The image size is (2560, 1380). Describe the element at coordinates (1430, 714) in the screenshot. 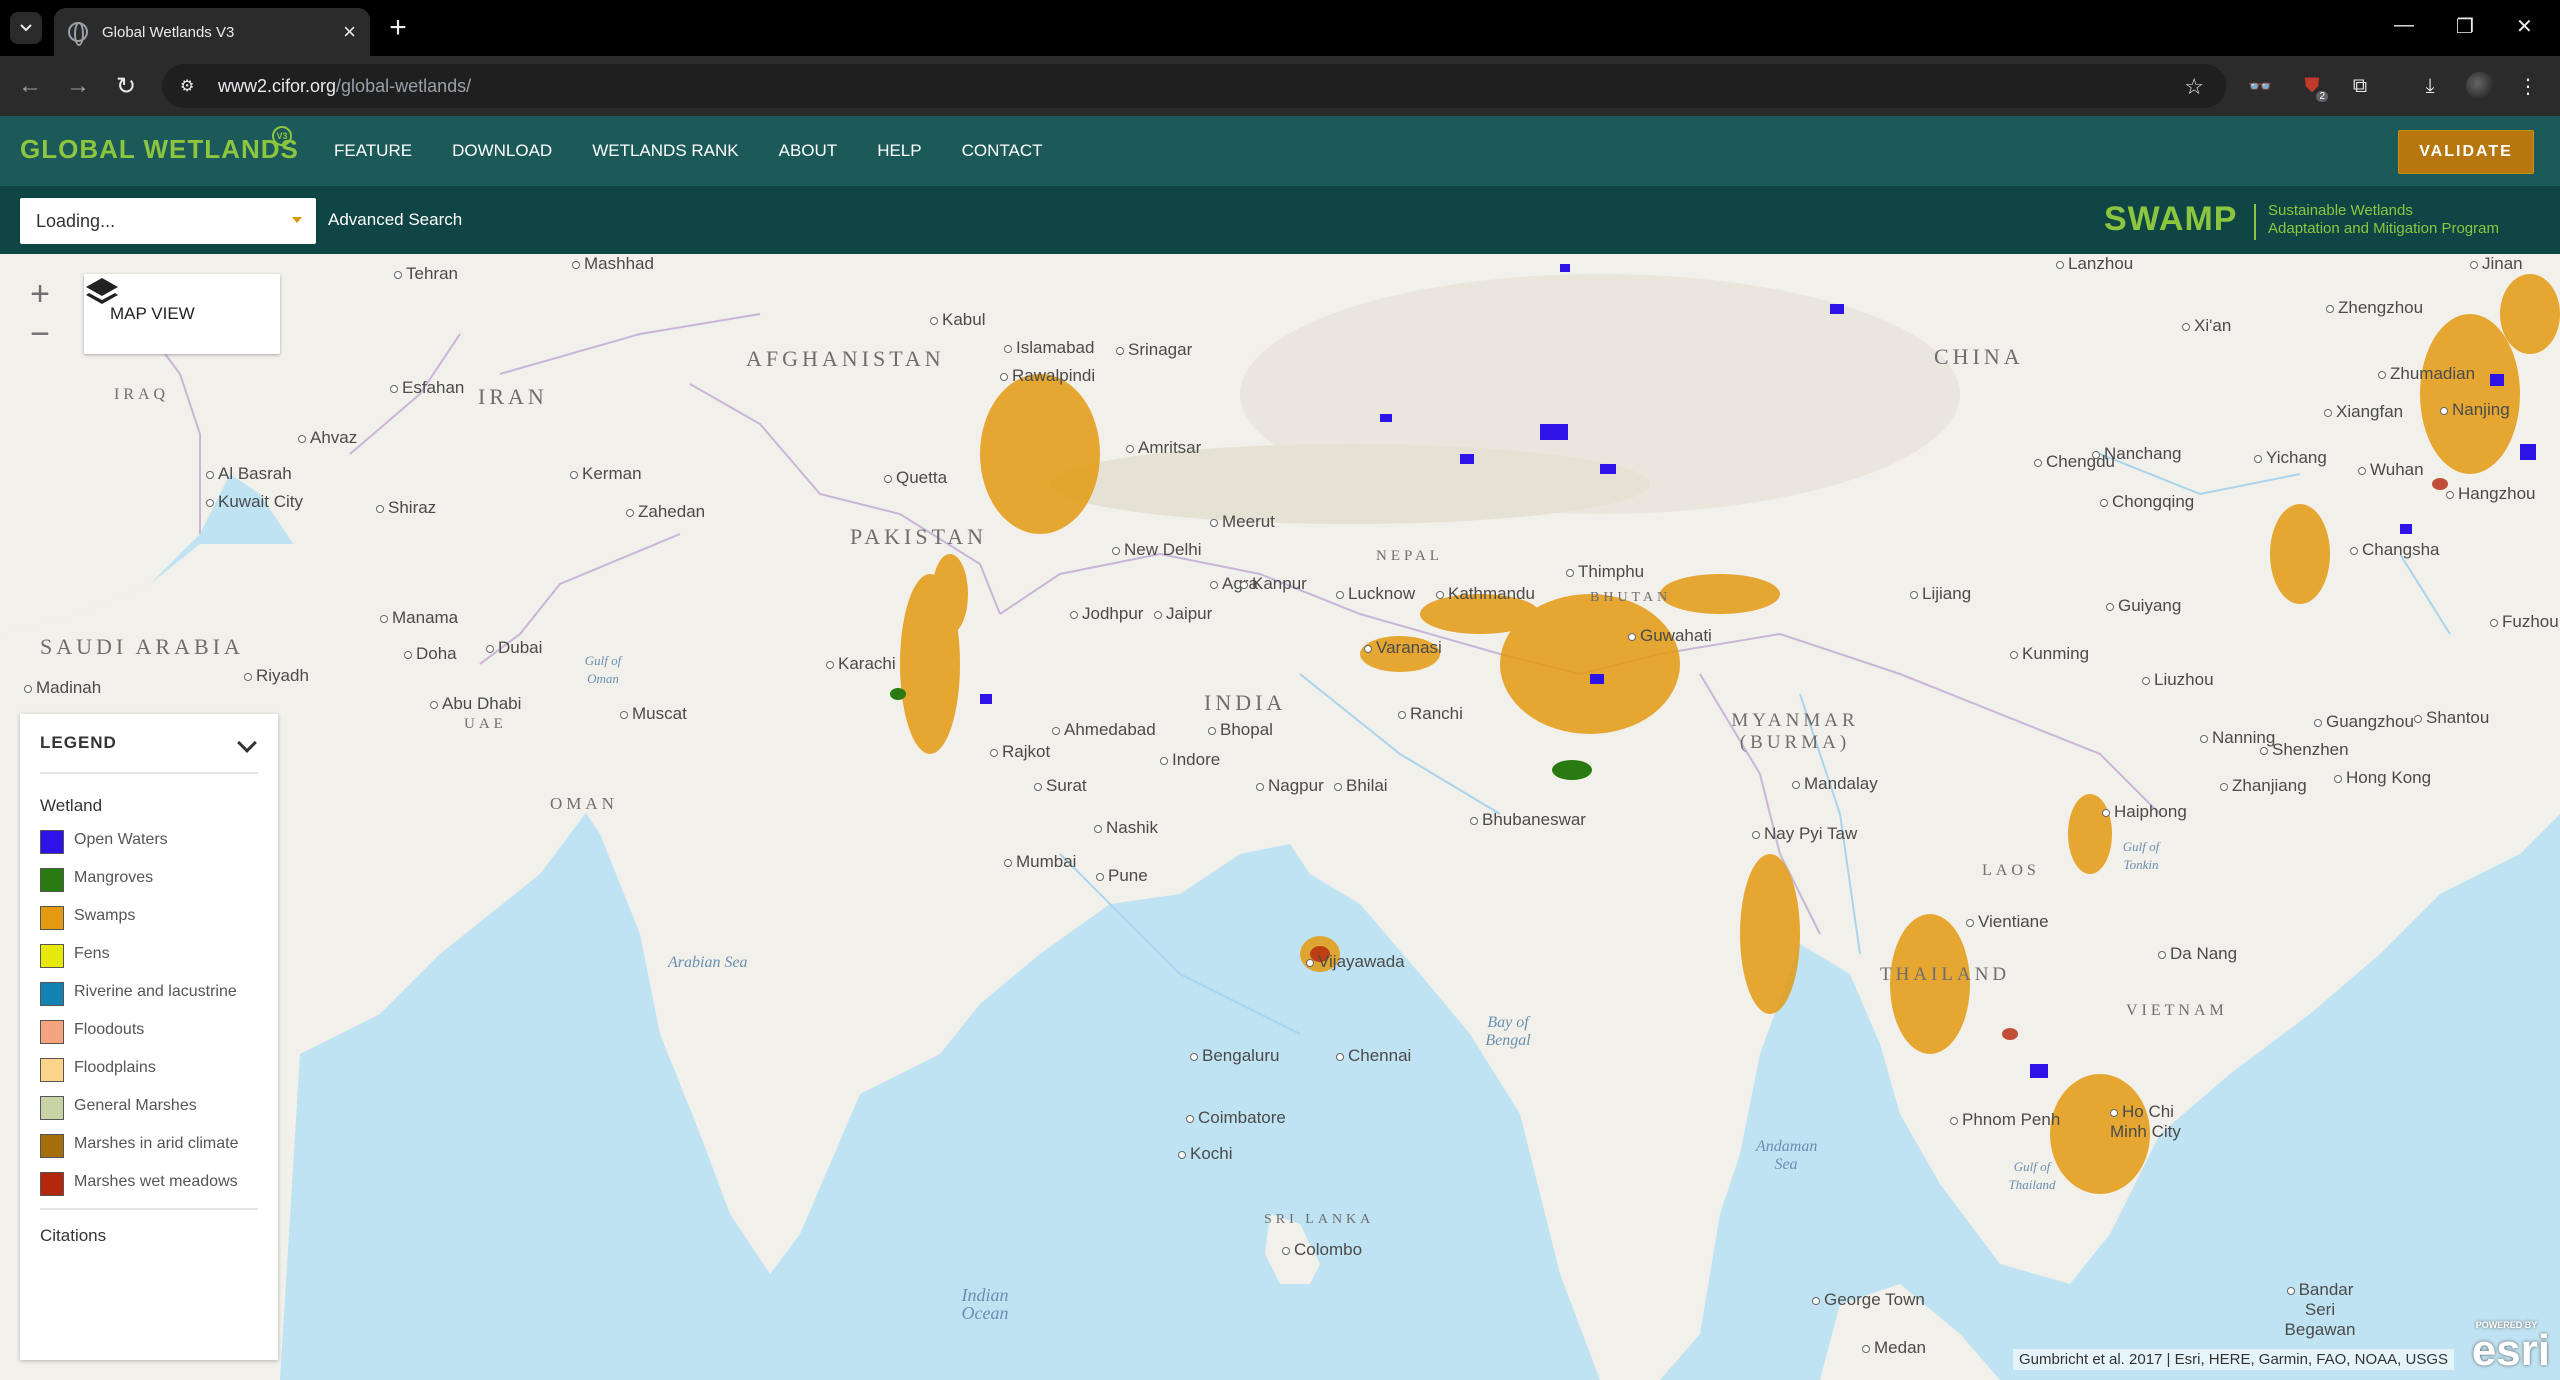

I see `city-ranchi: Ranchi` at that location.